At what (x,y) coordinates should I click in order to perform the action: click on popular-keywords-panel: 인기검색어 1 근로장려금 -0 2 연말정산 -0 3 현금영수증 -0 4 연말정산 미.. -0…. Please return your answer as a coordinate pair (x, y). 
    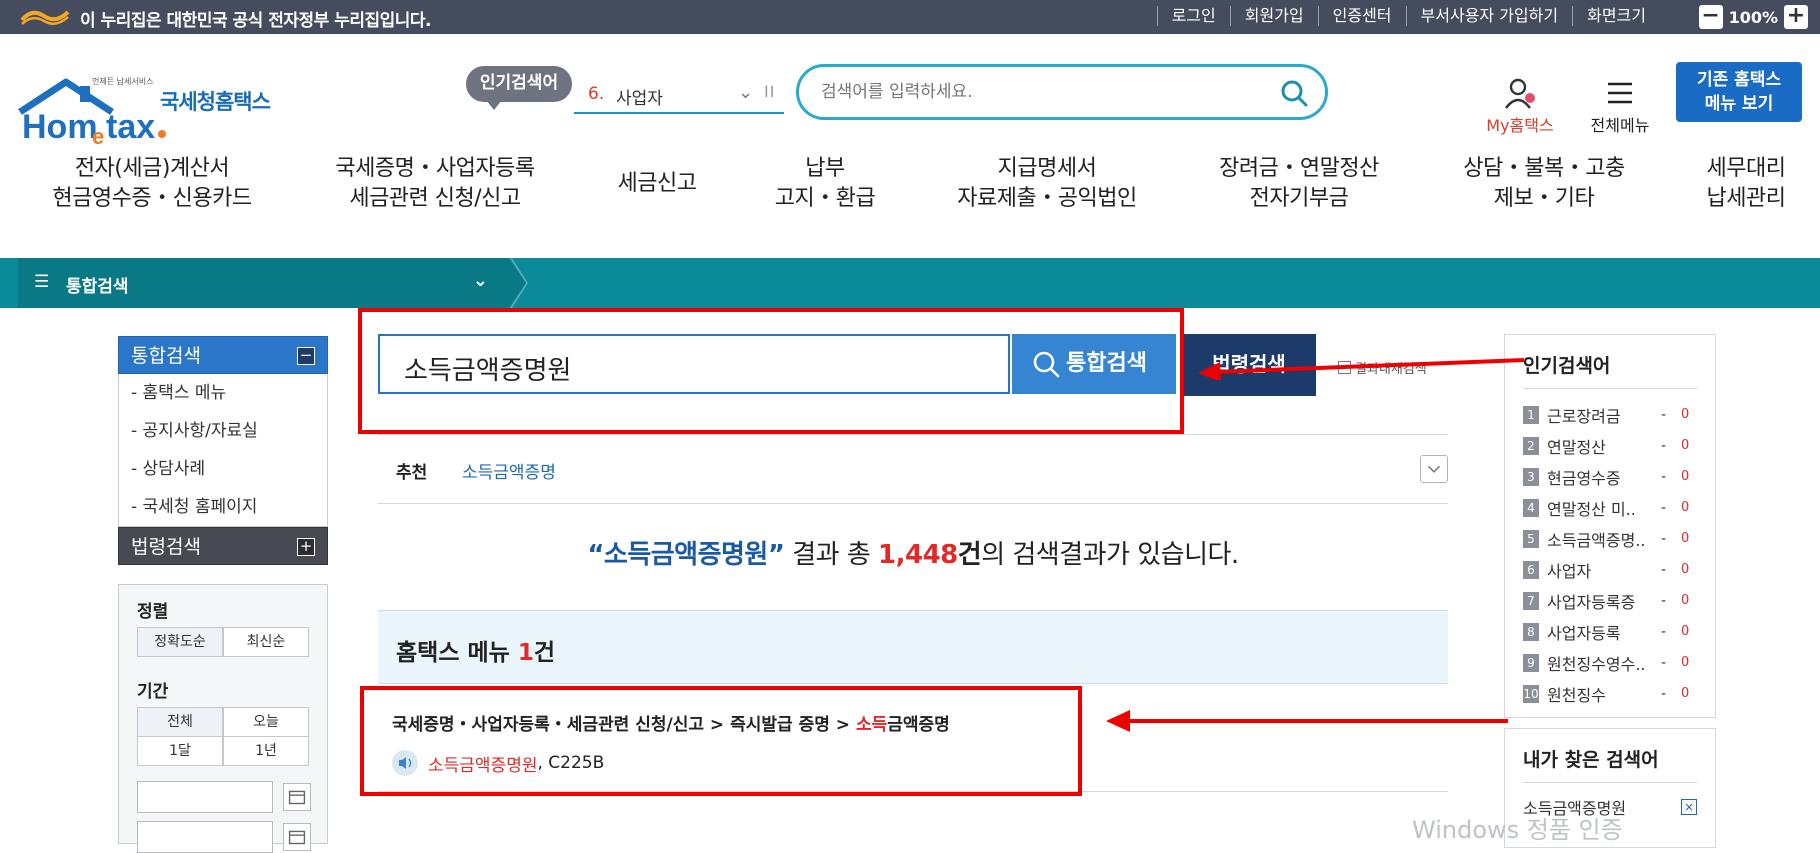
    Looking at the image, I should click on (1610, 526).